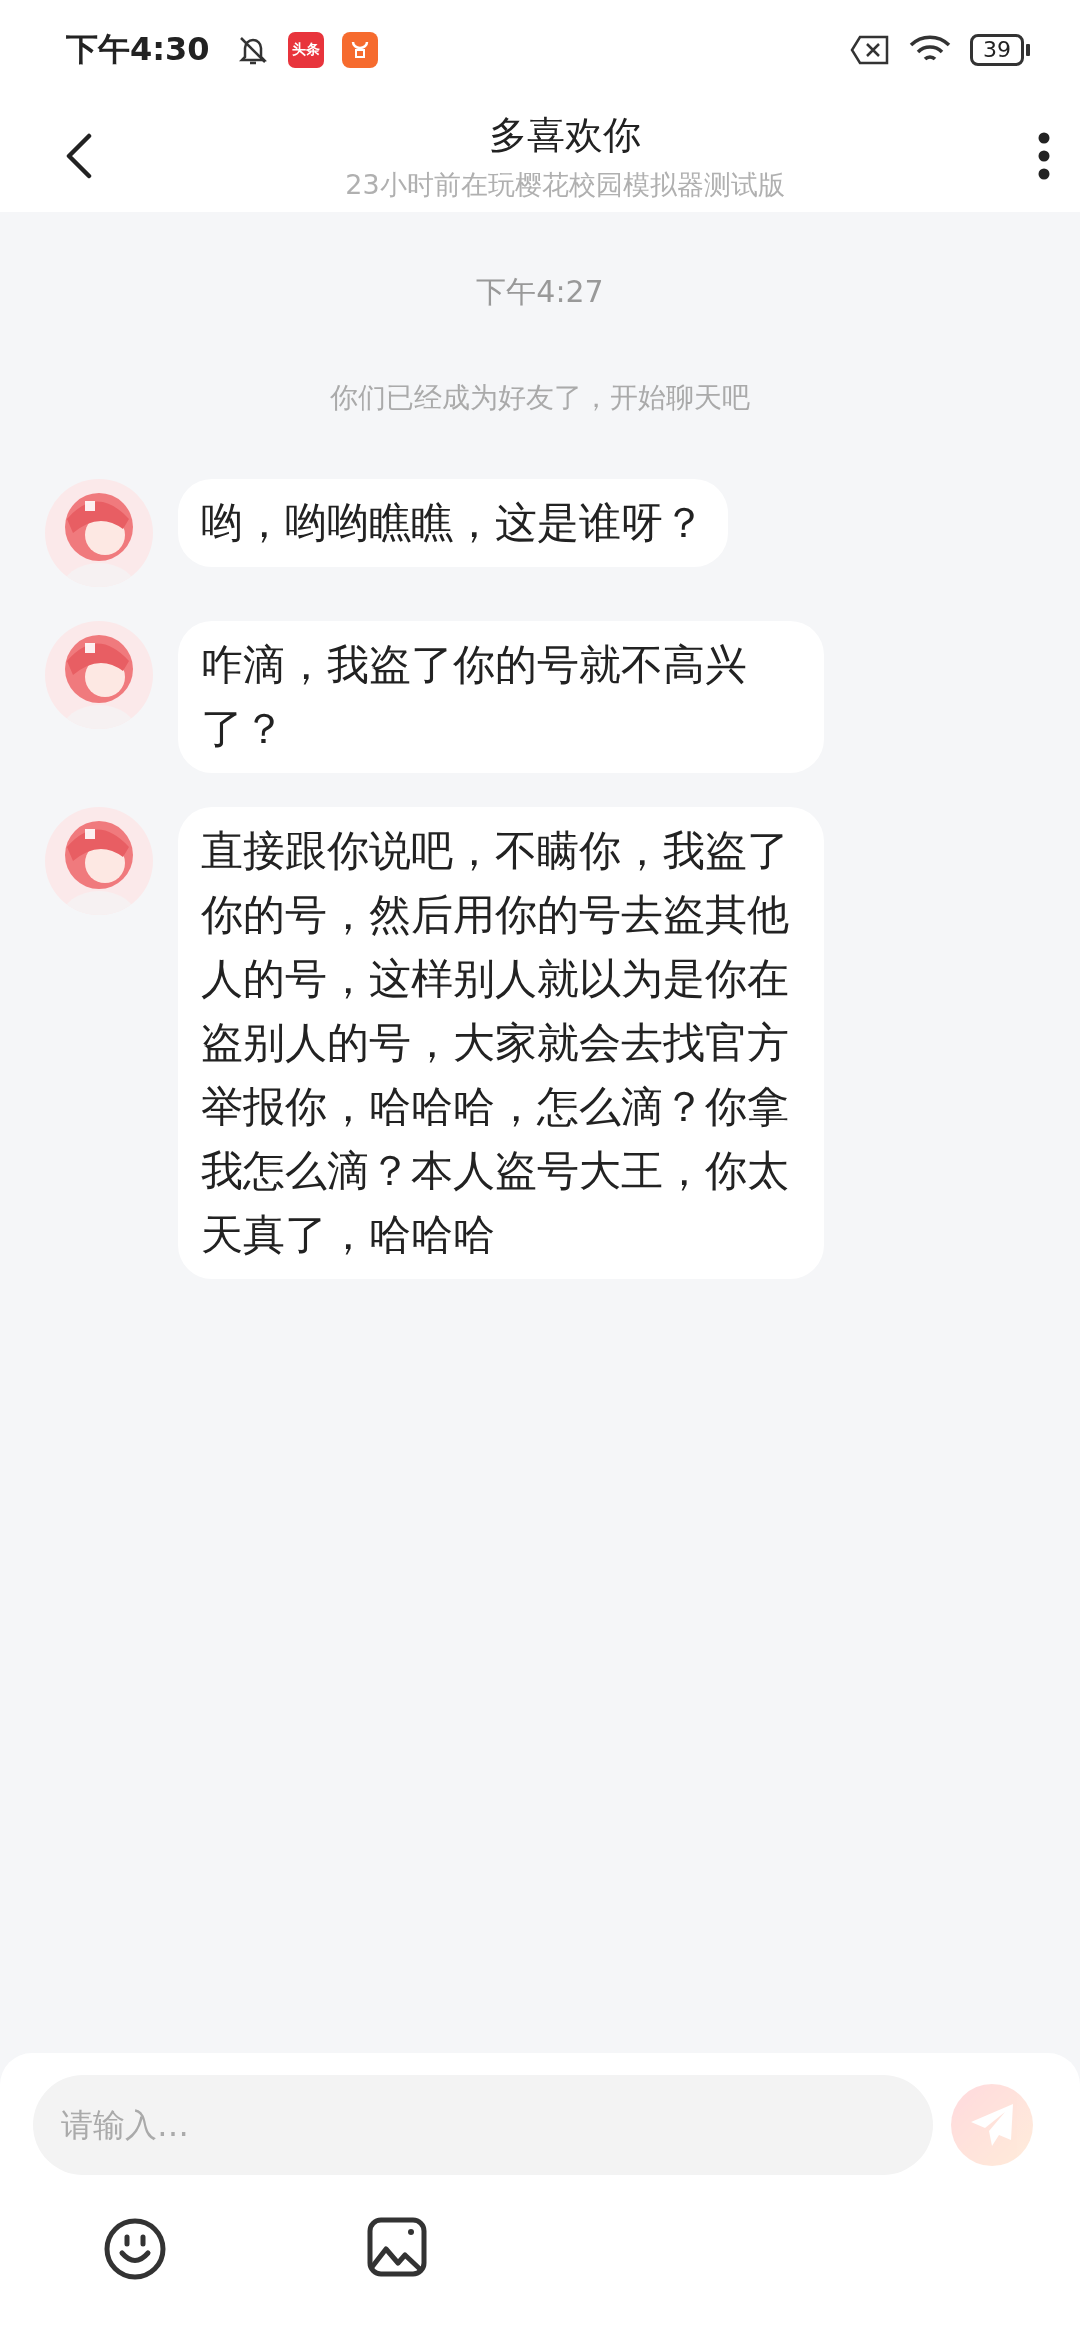  What do you see at coordinates (992, 2125) in the screenshot?
I see `send-icon` at bounding box center [992, 2125].